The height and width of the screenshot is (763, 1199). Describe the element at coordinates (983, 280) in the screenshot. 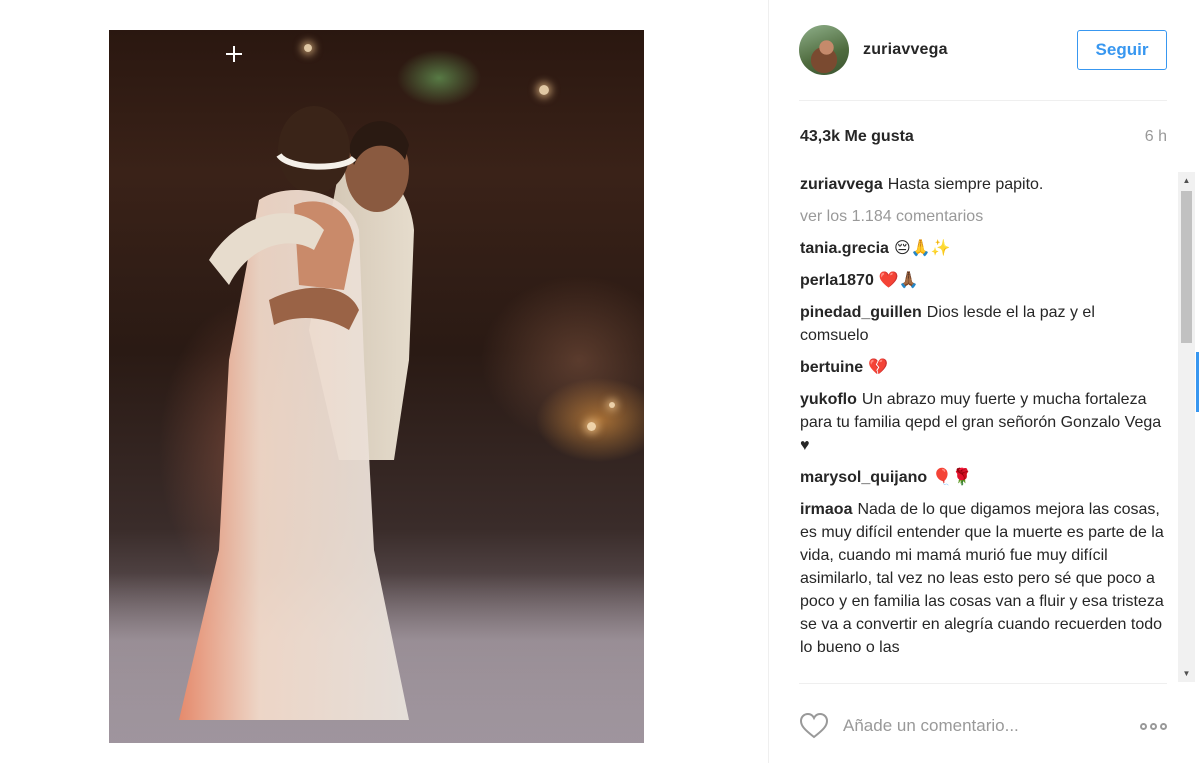

I see `list-item: perla1870 ❤️🙏🏾` at that location.